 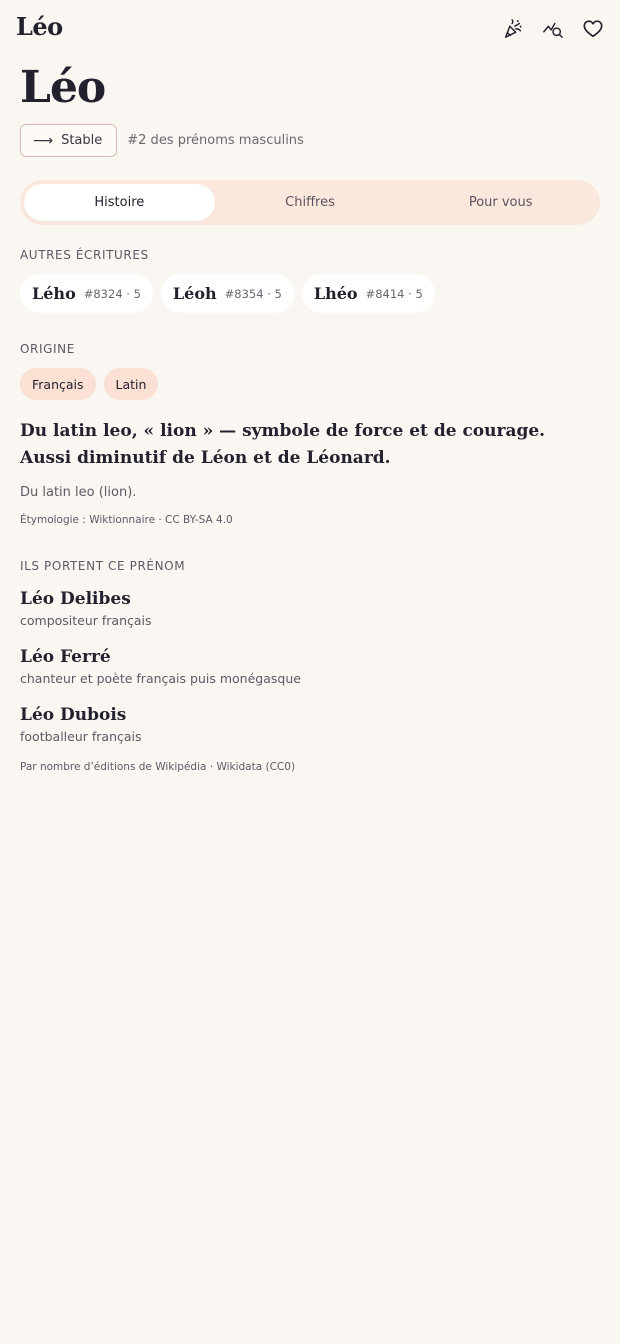 What do you see at coordinates (131, 384) in the screenshot?
I see `origin-chip-latin: Latin` at bounding box center [131, 384].